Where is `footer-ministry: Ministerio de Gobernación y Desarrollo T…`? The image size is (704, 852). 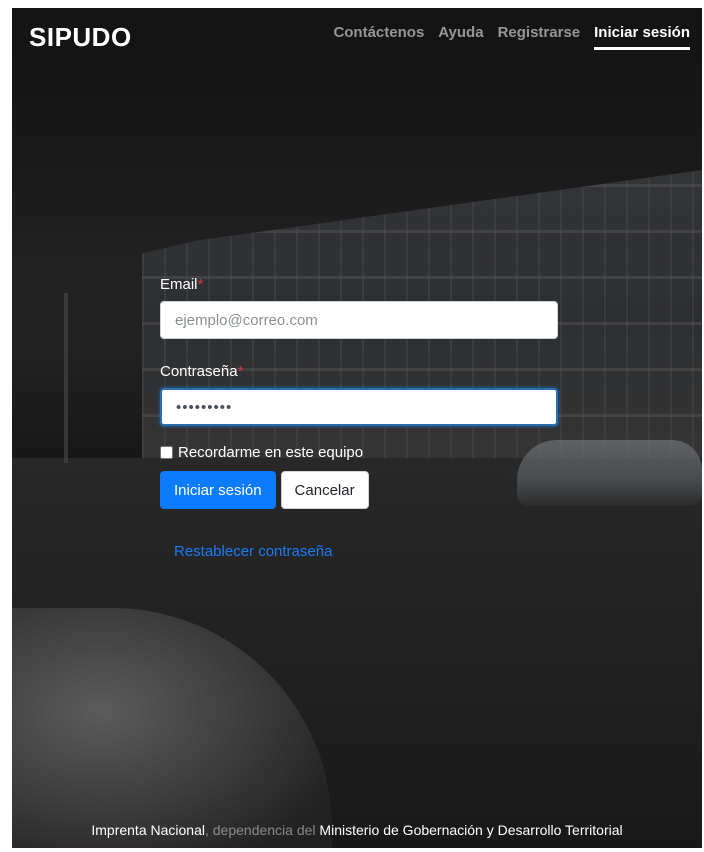
footer-ministry: Ministerio de Gobernación y Desarrollo T… is located at coordinates (471, 830).